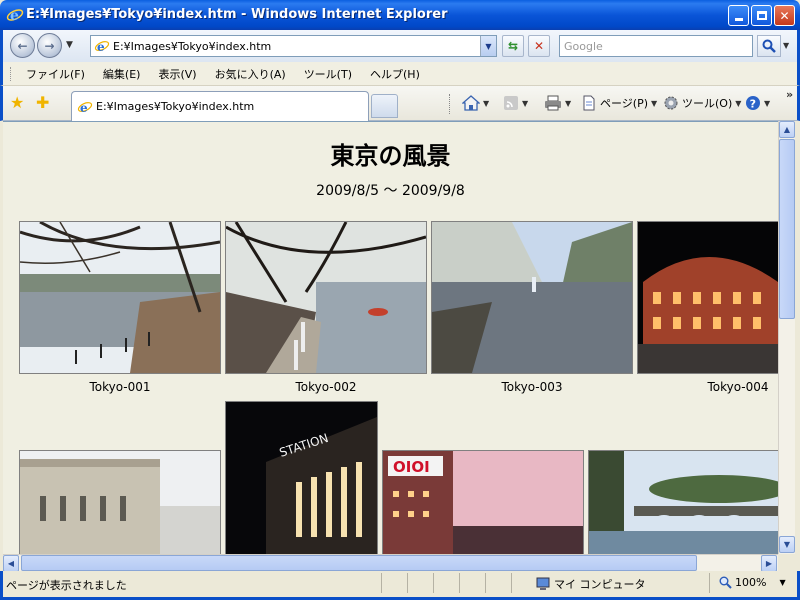 The width and height of the screenshot is (800, 600). I want to click on search-box, so click(656, 46).